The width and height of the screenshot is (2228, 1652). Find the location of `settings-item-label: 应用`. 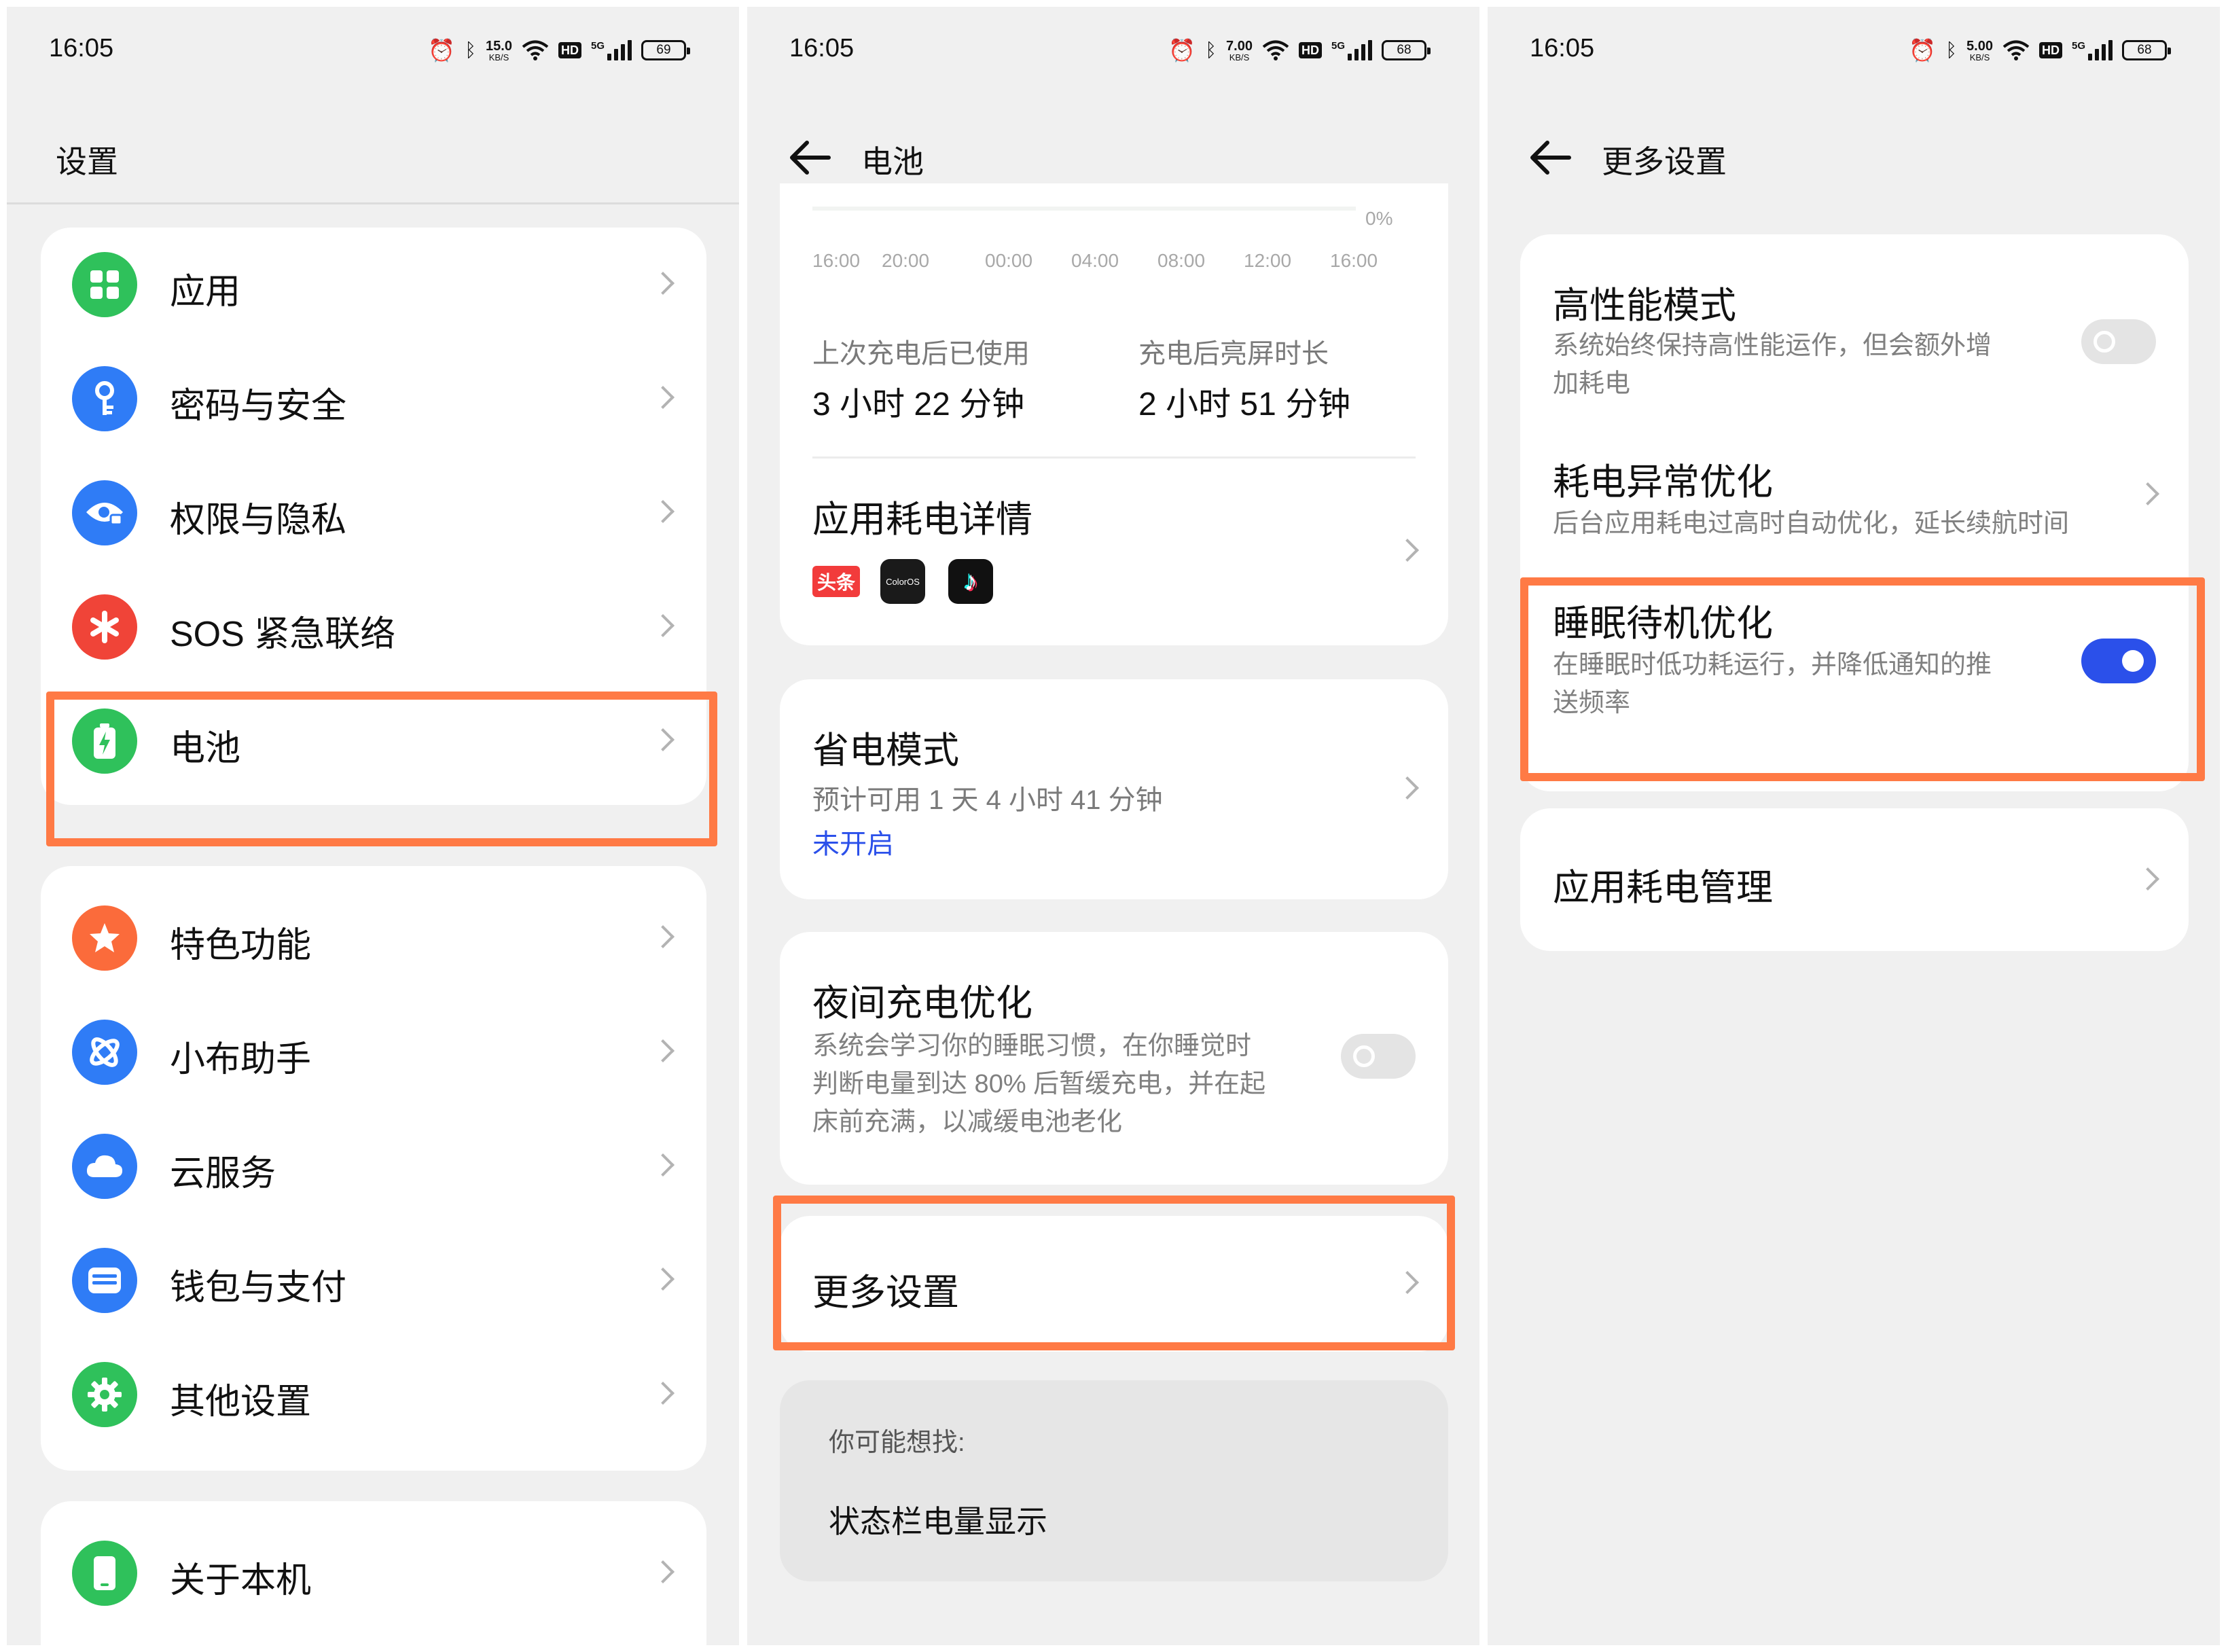

settings-item-label: 应用 is located at coordinates (205, 292).